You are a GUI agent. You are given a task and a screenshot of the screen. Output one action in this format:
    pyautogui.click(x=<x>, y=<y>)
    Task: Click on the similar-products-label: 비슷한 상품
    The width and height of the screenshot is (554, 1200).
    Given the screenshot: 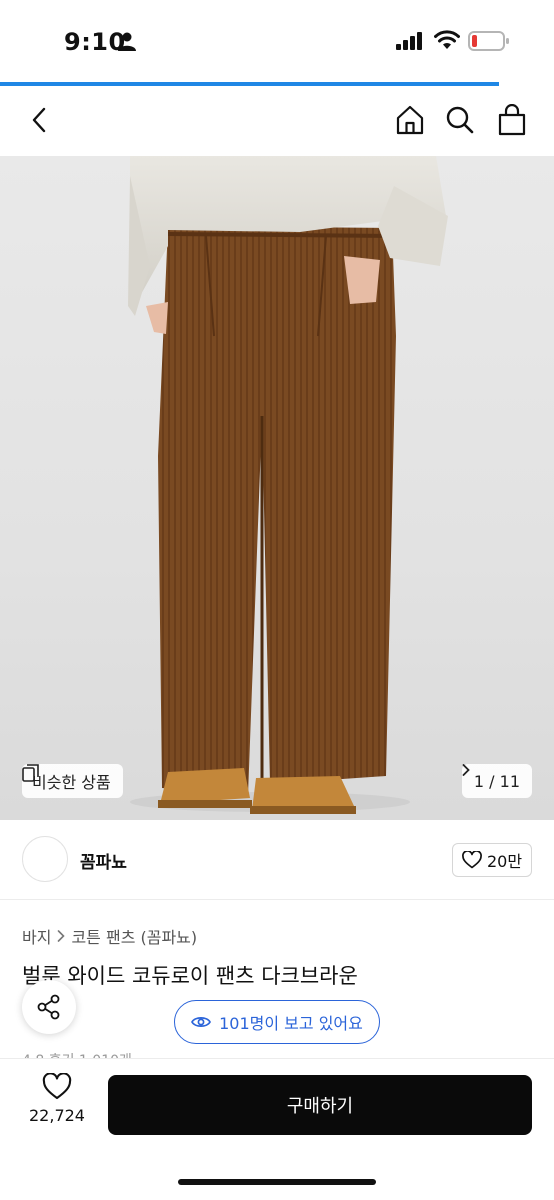 What is the action you would take?
    pyautogui.click(x=71, y=782)
    